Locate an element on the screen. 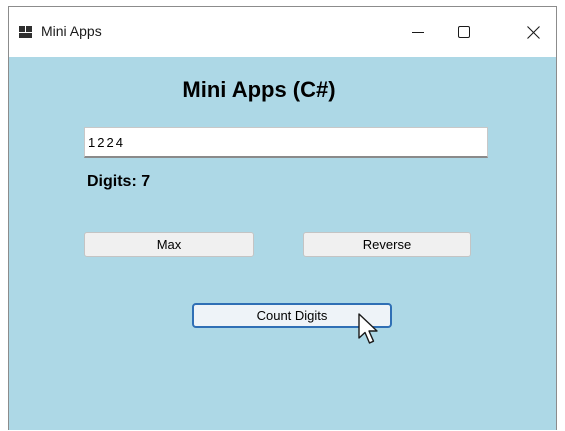 The height and width of the screenshot is (431, 565). window-title: Mini Apps is located at coordinates (71, 31).